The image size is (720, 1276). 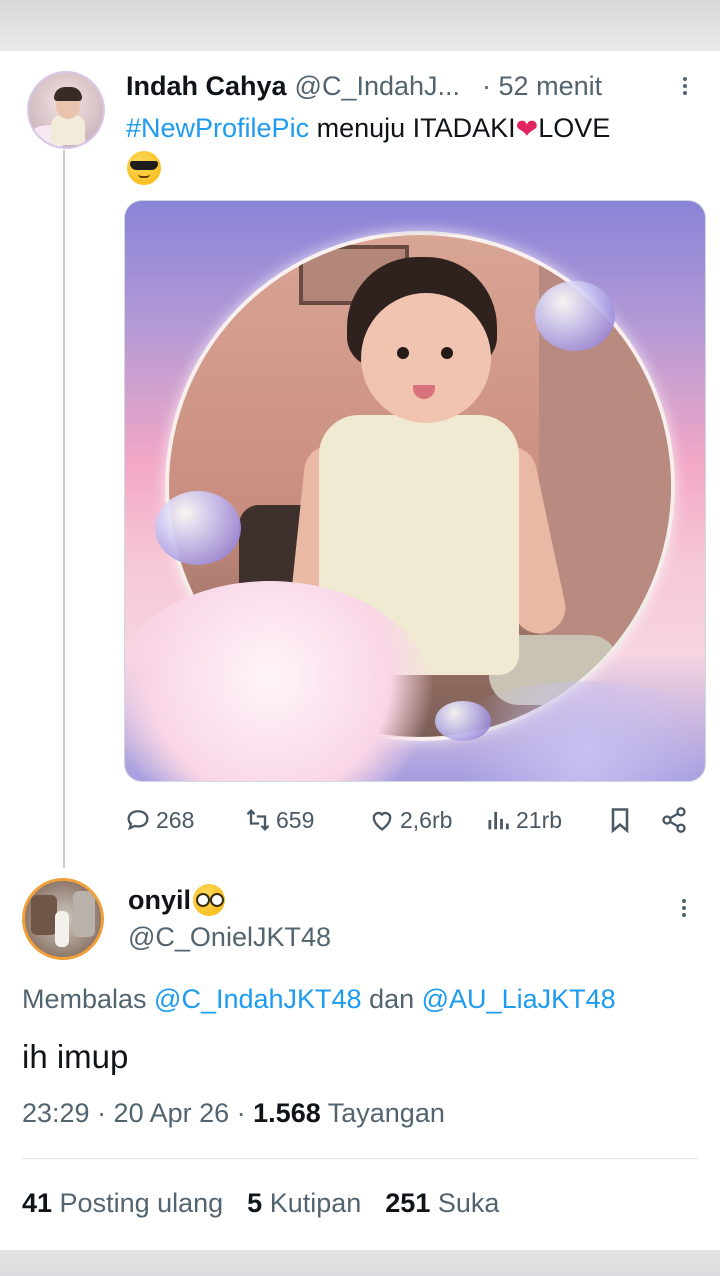 What do you see at coordinates (138, 1203) in the screenshot?
I see `reposts-stat-label: Posting ulang` at bounding box center [138, 1203].